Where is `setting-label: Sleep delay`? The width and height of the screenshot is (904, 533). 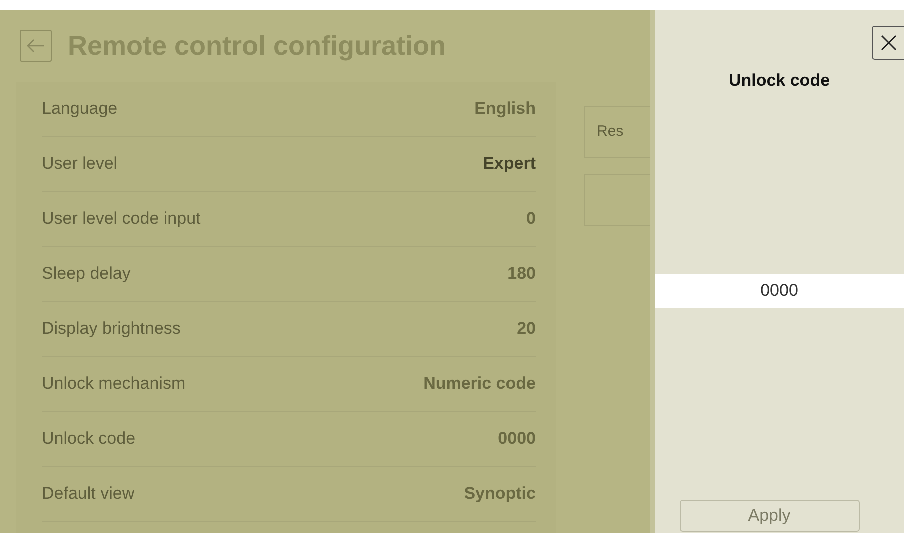 setting-label: Sleep delay is located at coordinates (86, 274).